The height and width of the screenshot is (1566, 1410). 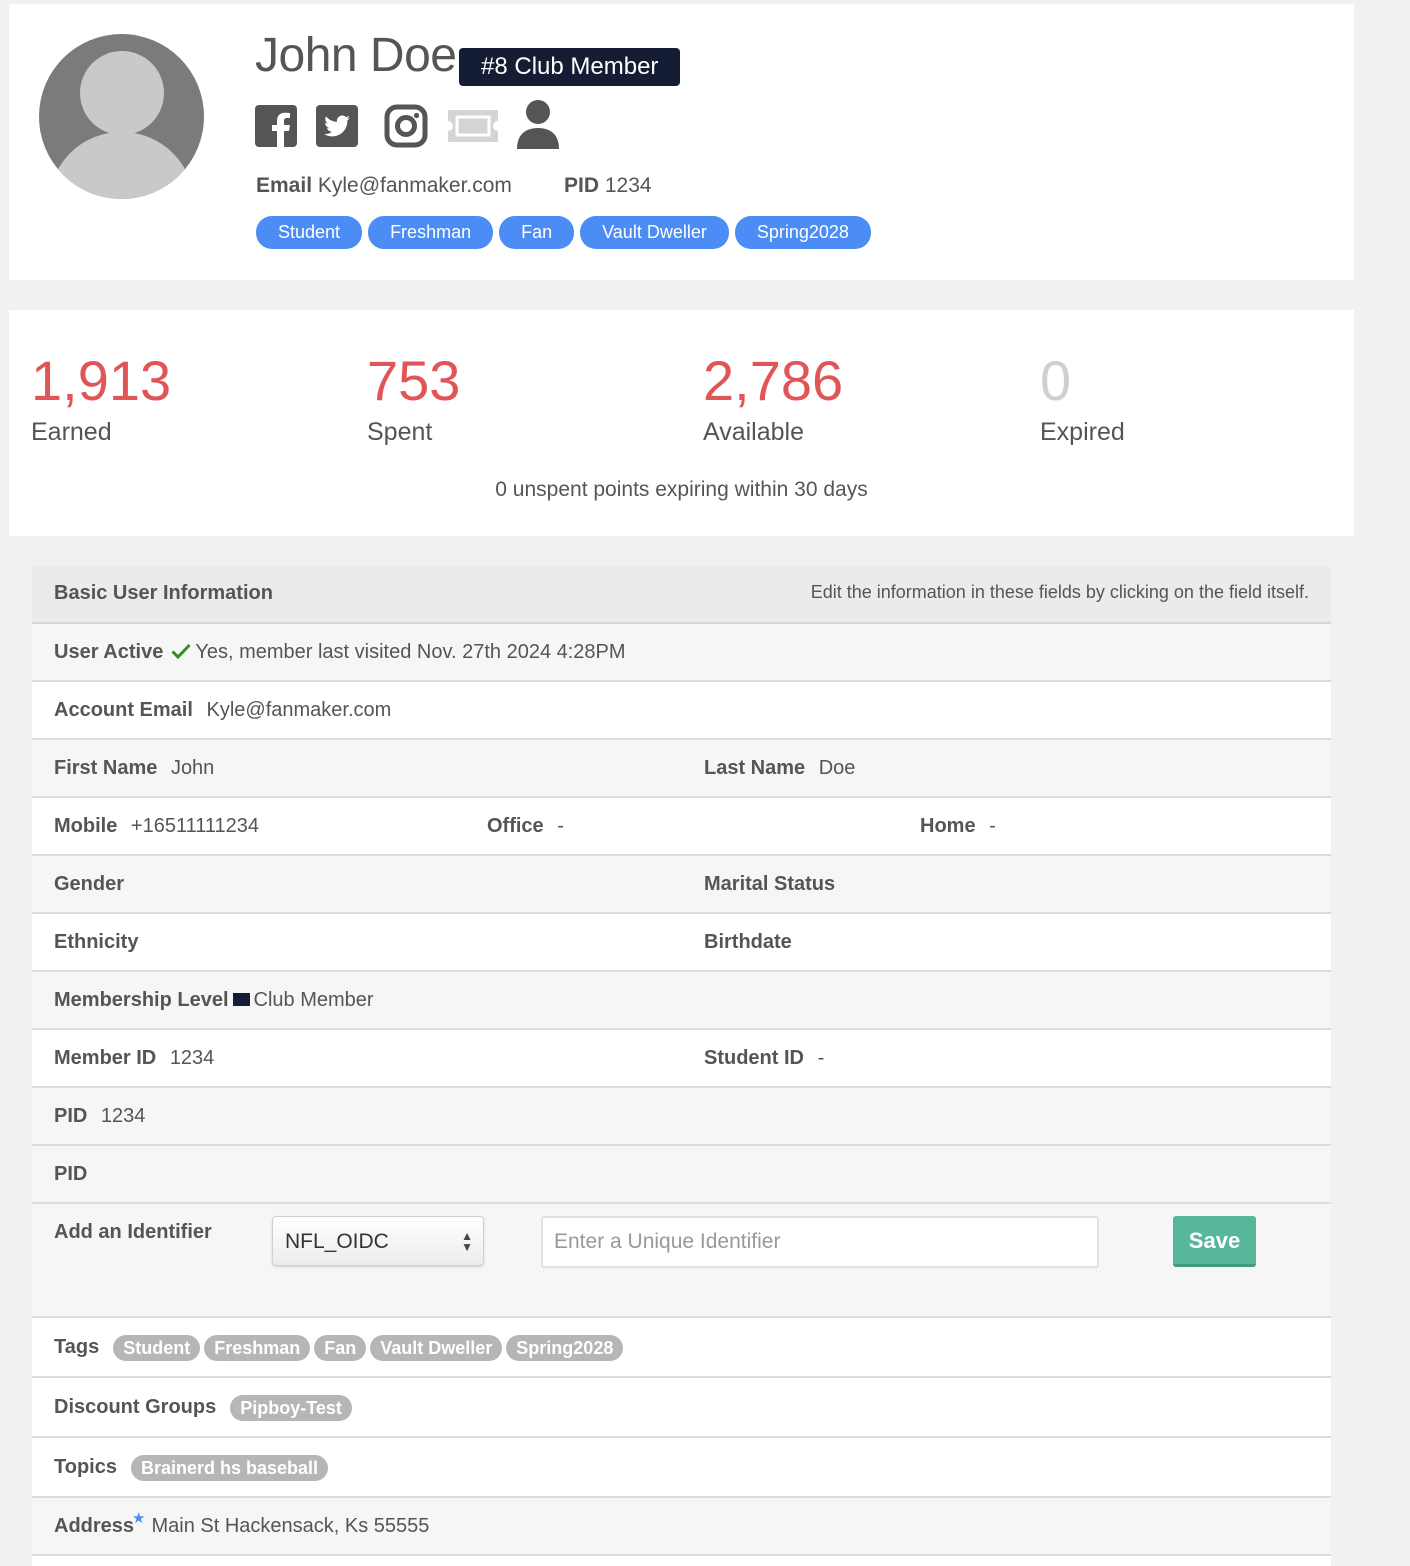 I want to click on member-id-field: Member ID 1234, so click(x=134, y=1058).